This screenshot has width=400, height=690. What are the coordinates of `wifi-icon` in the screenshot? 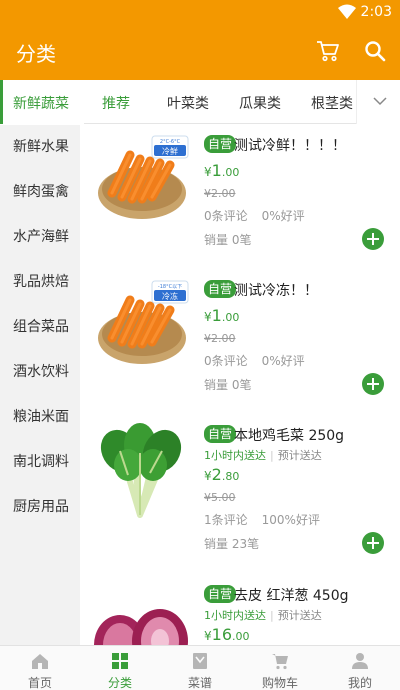 It's located at (347, 13).